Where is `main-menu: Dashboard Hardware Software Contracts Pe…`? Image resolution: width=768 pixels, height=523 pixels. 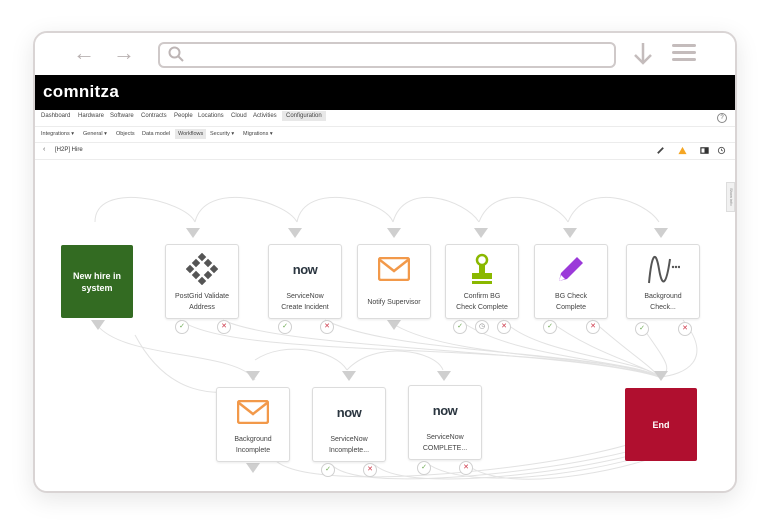
main-menu: Dashboard Hardware Software Contracts Pe… is located at coordinates (385, 118).